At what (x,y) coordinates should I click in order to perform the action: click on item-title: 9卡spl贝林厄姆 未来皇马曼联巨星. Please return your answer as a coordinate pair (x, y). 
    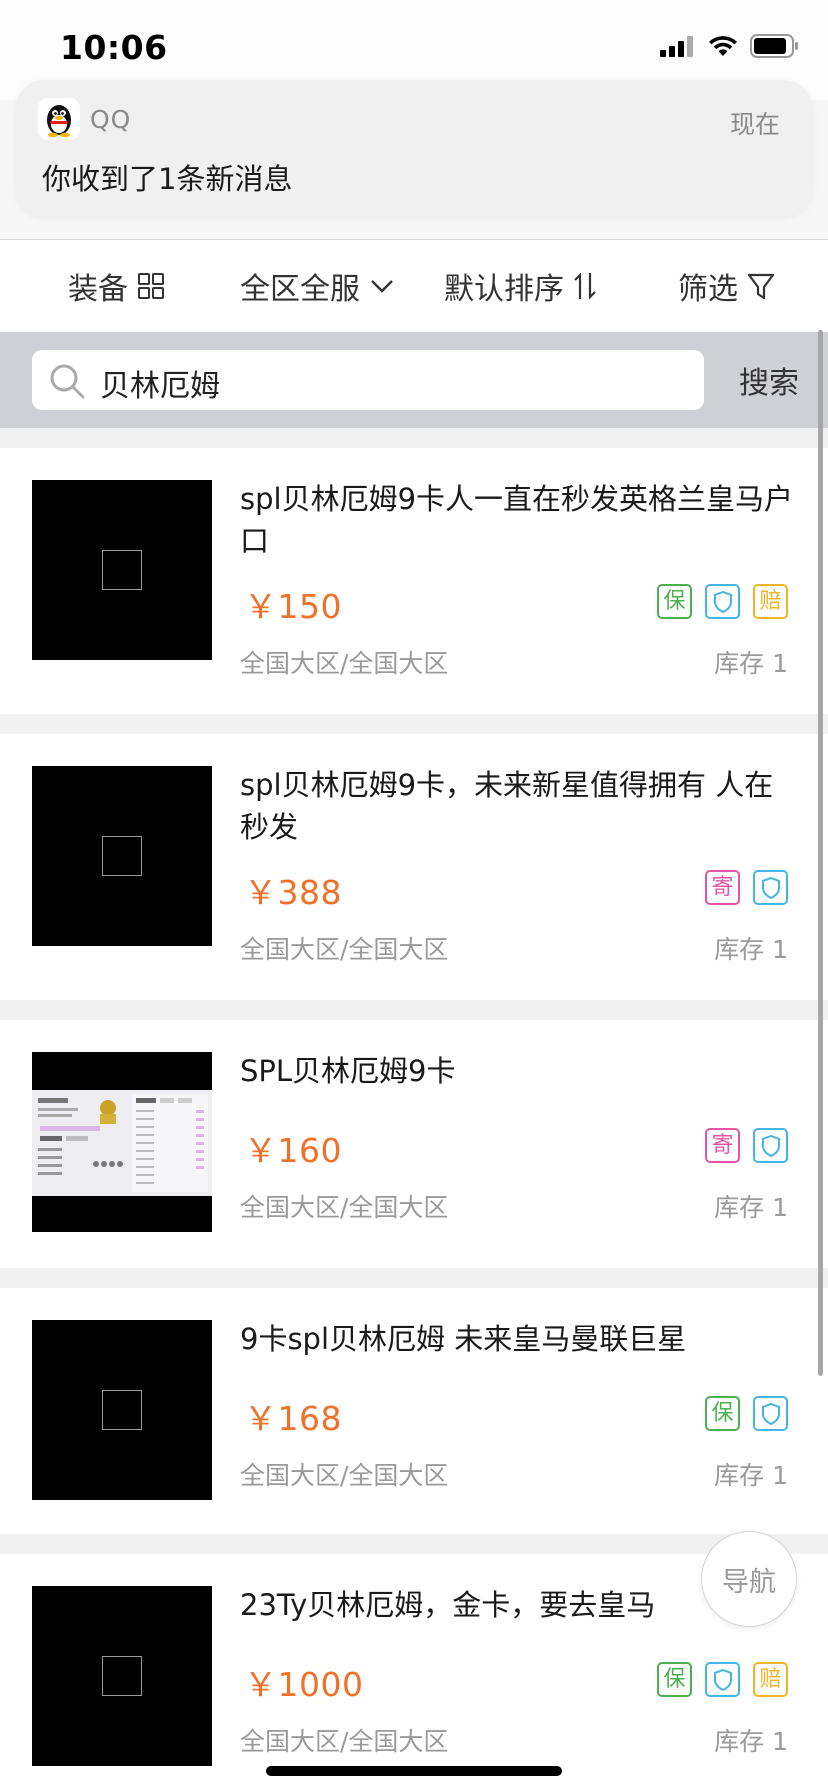
    Looking at the image, I should click on (463, 1339).